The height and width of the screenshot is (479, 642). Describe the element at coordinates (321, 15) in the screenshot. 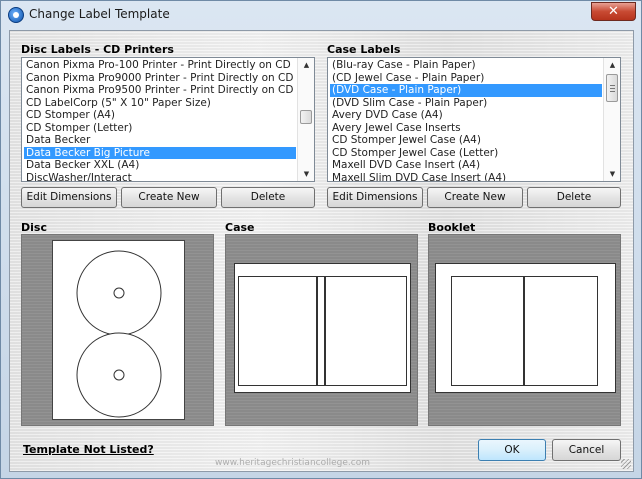

I see `title-bar: Change Label Template ✕` at that location.